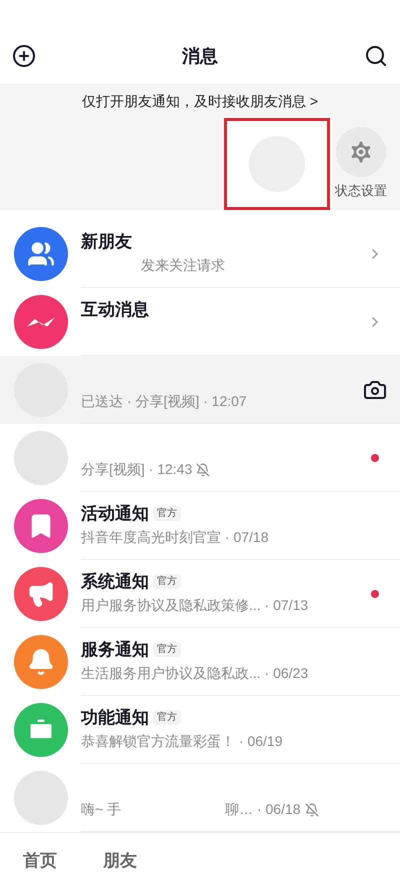  Describe the element at coordinates (115, 649) in the screenshot. I see `row-title: 服务通知` at that location.